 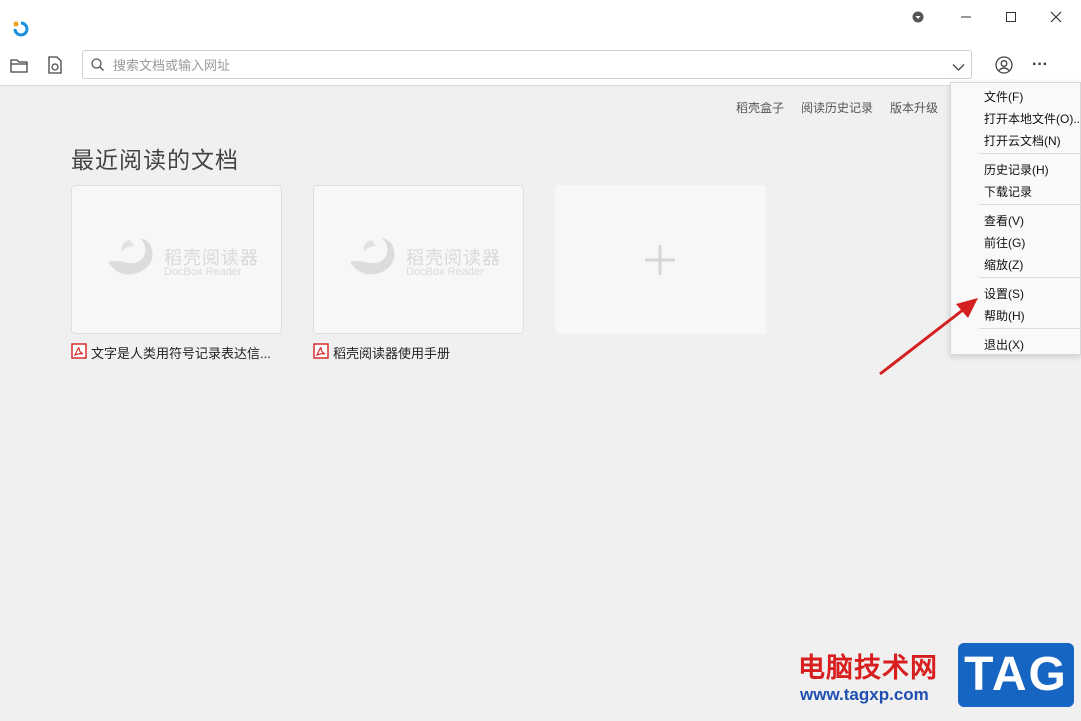 I want to click on add-document-button, so click(x=660, y=259).